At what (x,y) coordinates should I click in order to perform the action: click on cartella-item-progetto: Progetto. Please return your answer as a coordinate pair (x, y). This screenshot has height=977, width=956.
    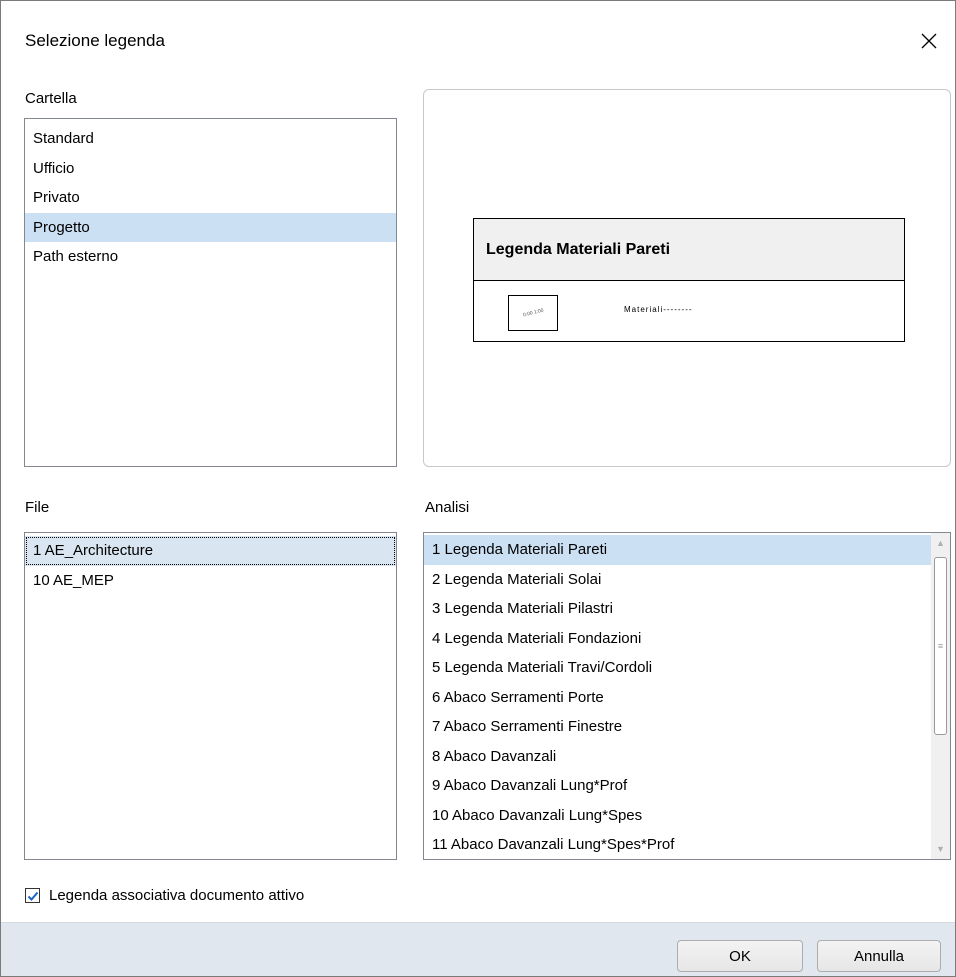
    Looking at the image, I should click on (210, 227).